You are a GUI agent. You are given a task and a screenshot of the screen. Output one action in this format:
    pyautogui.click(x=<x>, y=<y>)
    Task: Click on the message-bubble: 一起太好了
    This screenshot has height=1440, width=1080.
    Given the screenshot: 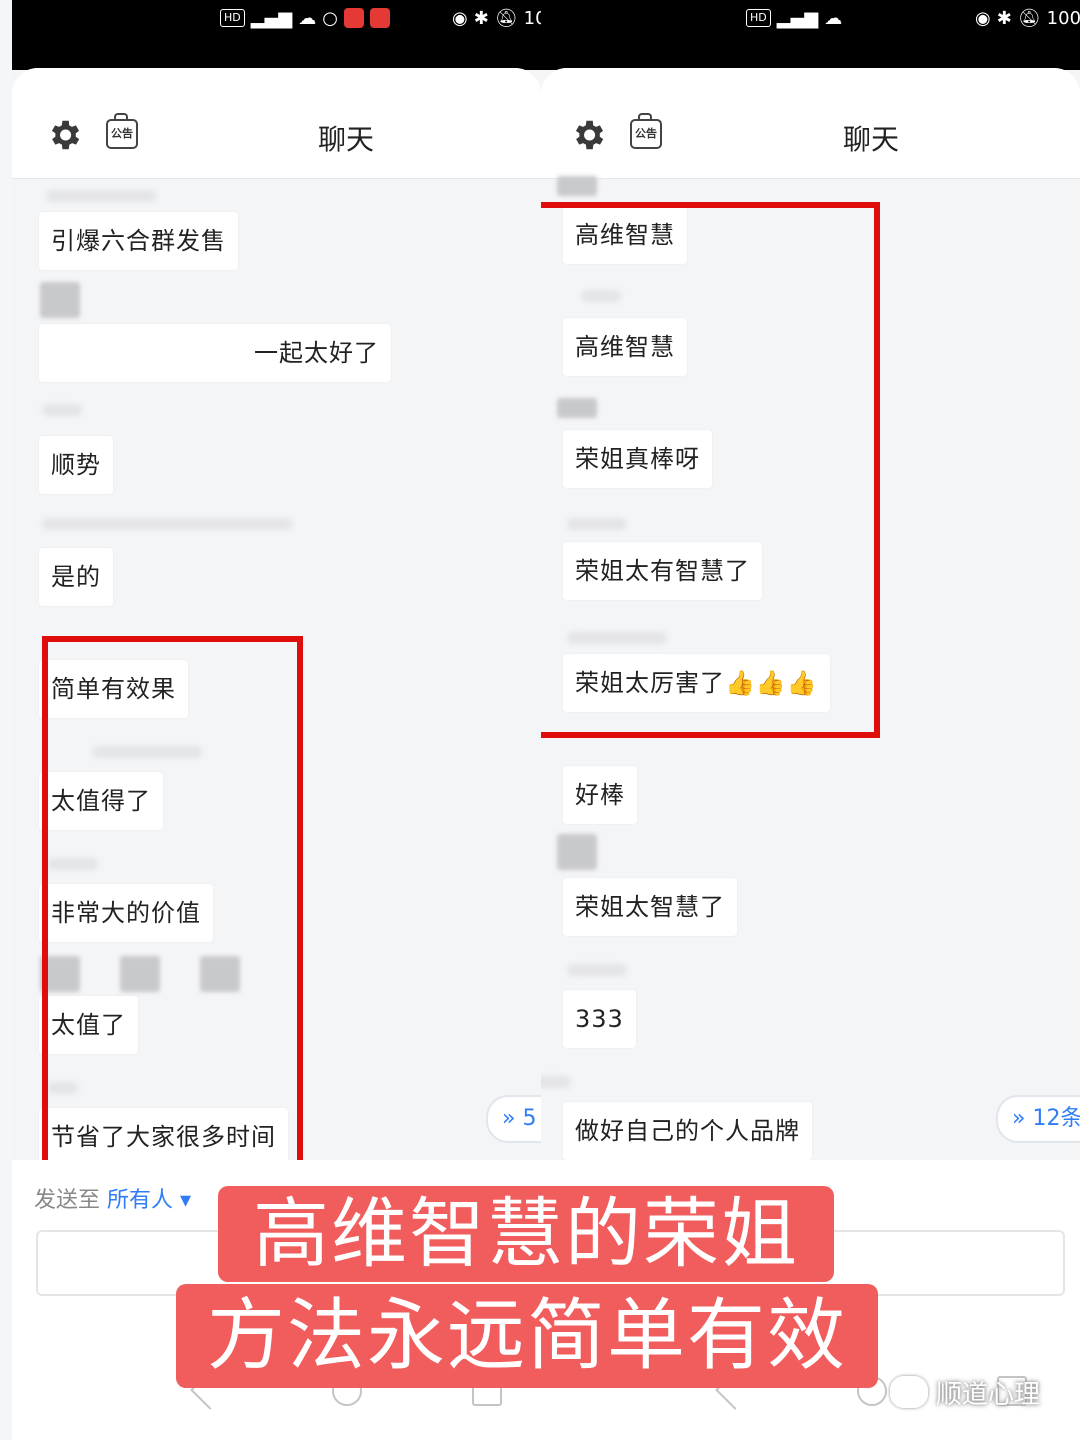 What is the action you would take?
    pyautogui.click(x=215, y=353)
    